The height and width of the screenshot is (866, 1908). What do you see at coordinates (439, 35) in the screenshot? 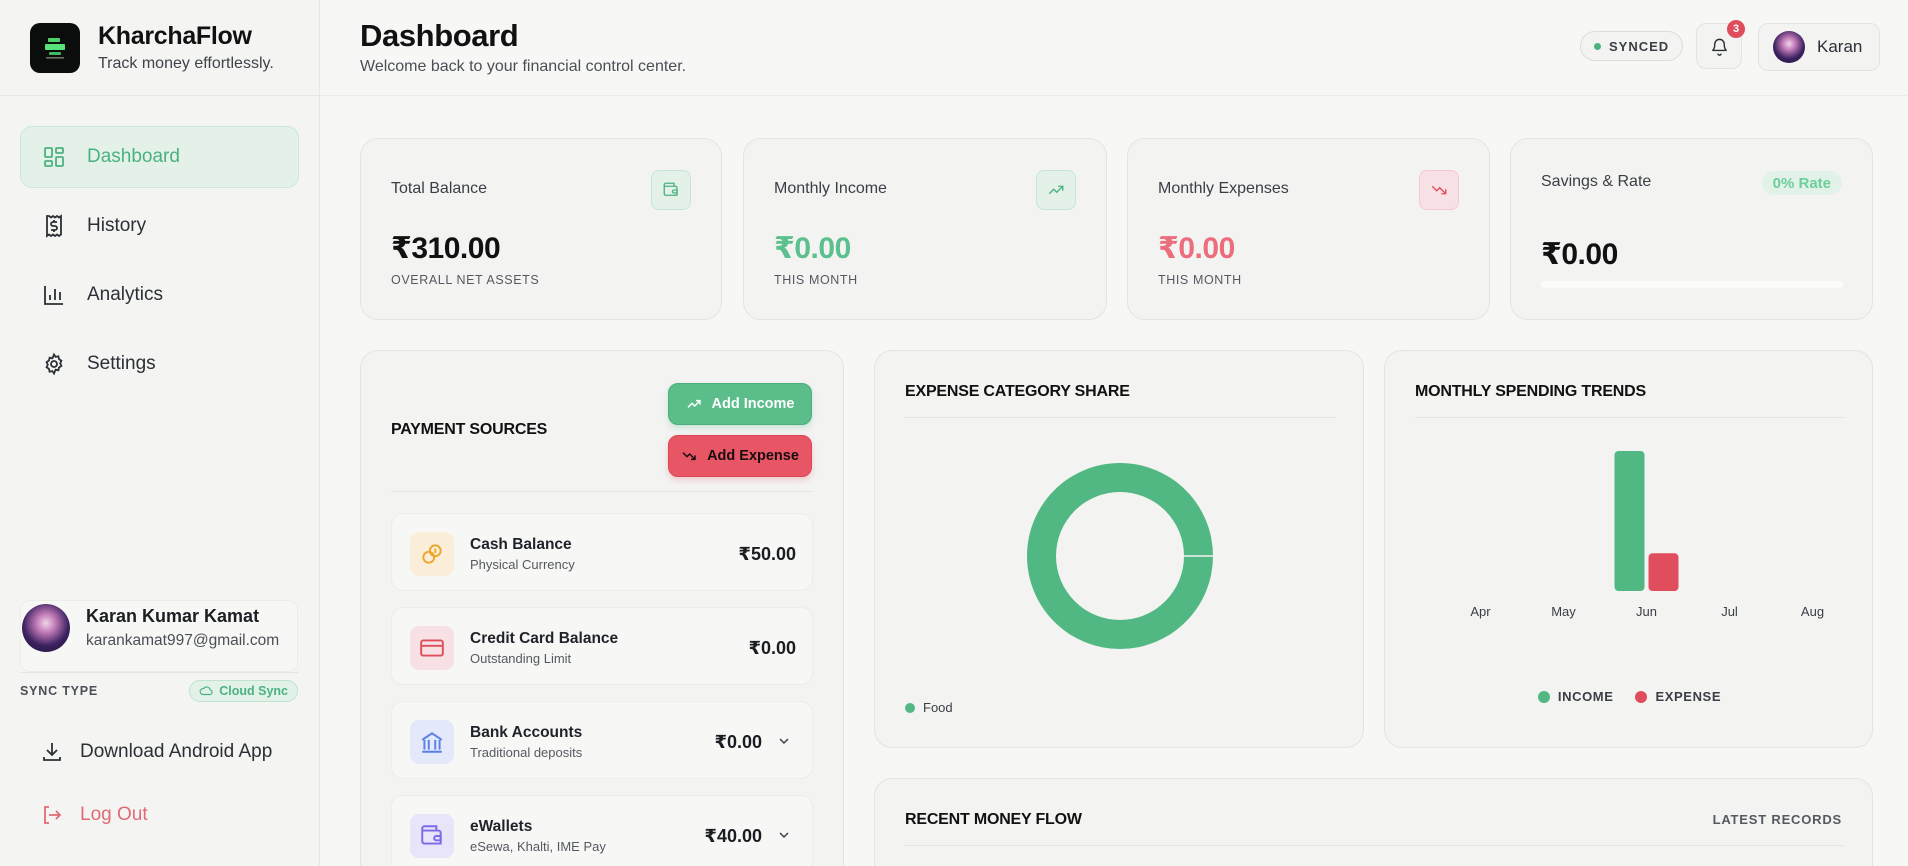
I see `page-title: Dashboard` at bounding box center [439, 35].